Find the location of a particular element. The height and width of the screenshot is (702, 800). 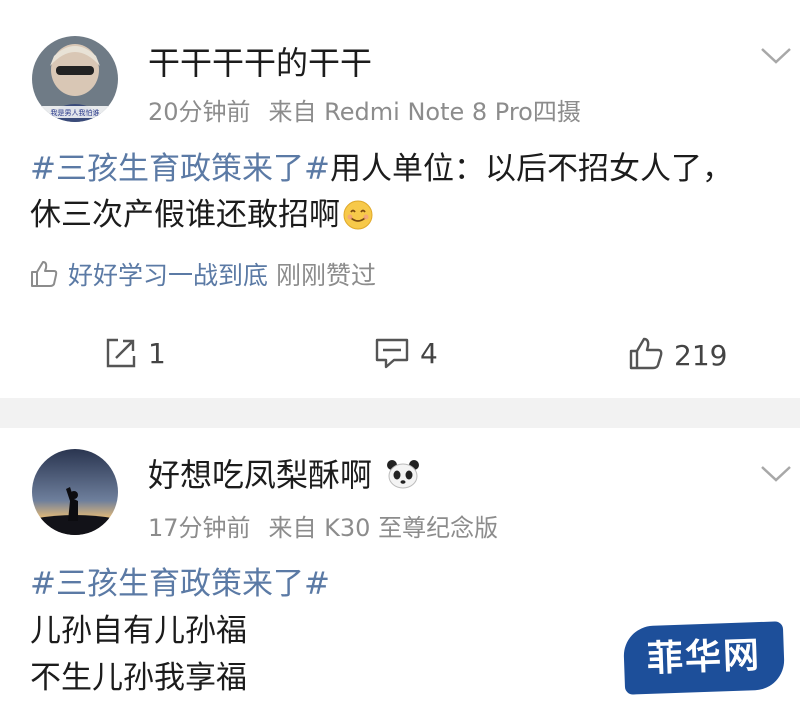

username: 好想吃凤梨酥啊 is located at coordinates (284, 473).